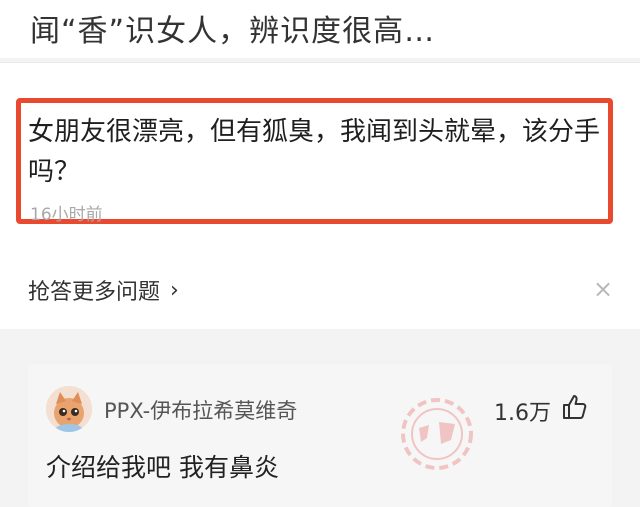 The height and width of the screenshot is (507, 640). I want to click on god-comment-stamp, so click(437, 434).